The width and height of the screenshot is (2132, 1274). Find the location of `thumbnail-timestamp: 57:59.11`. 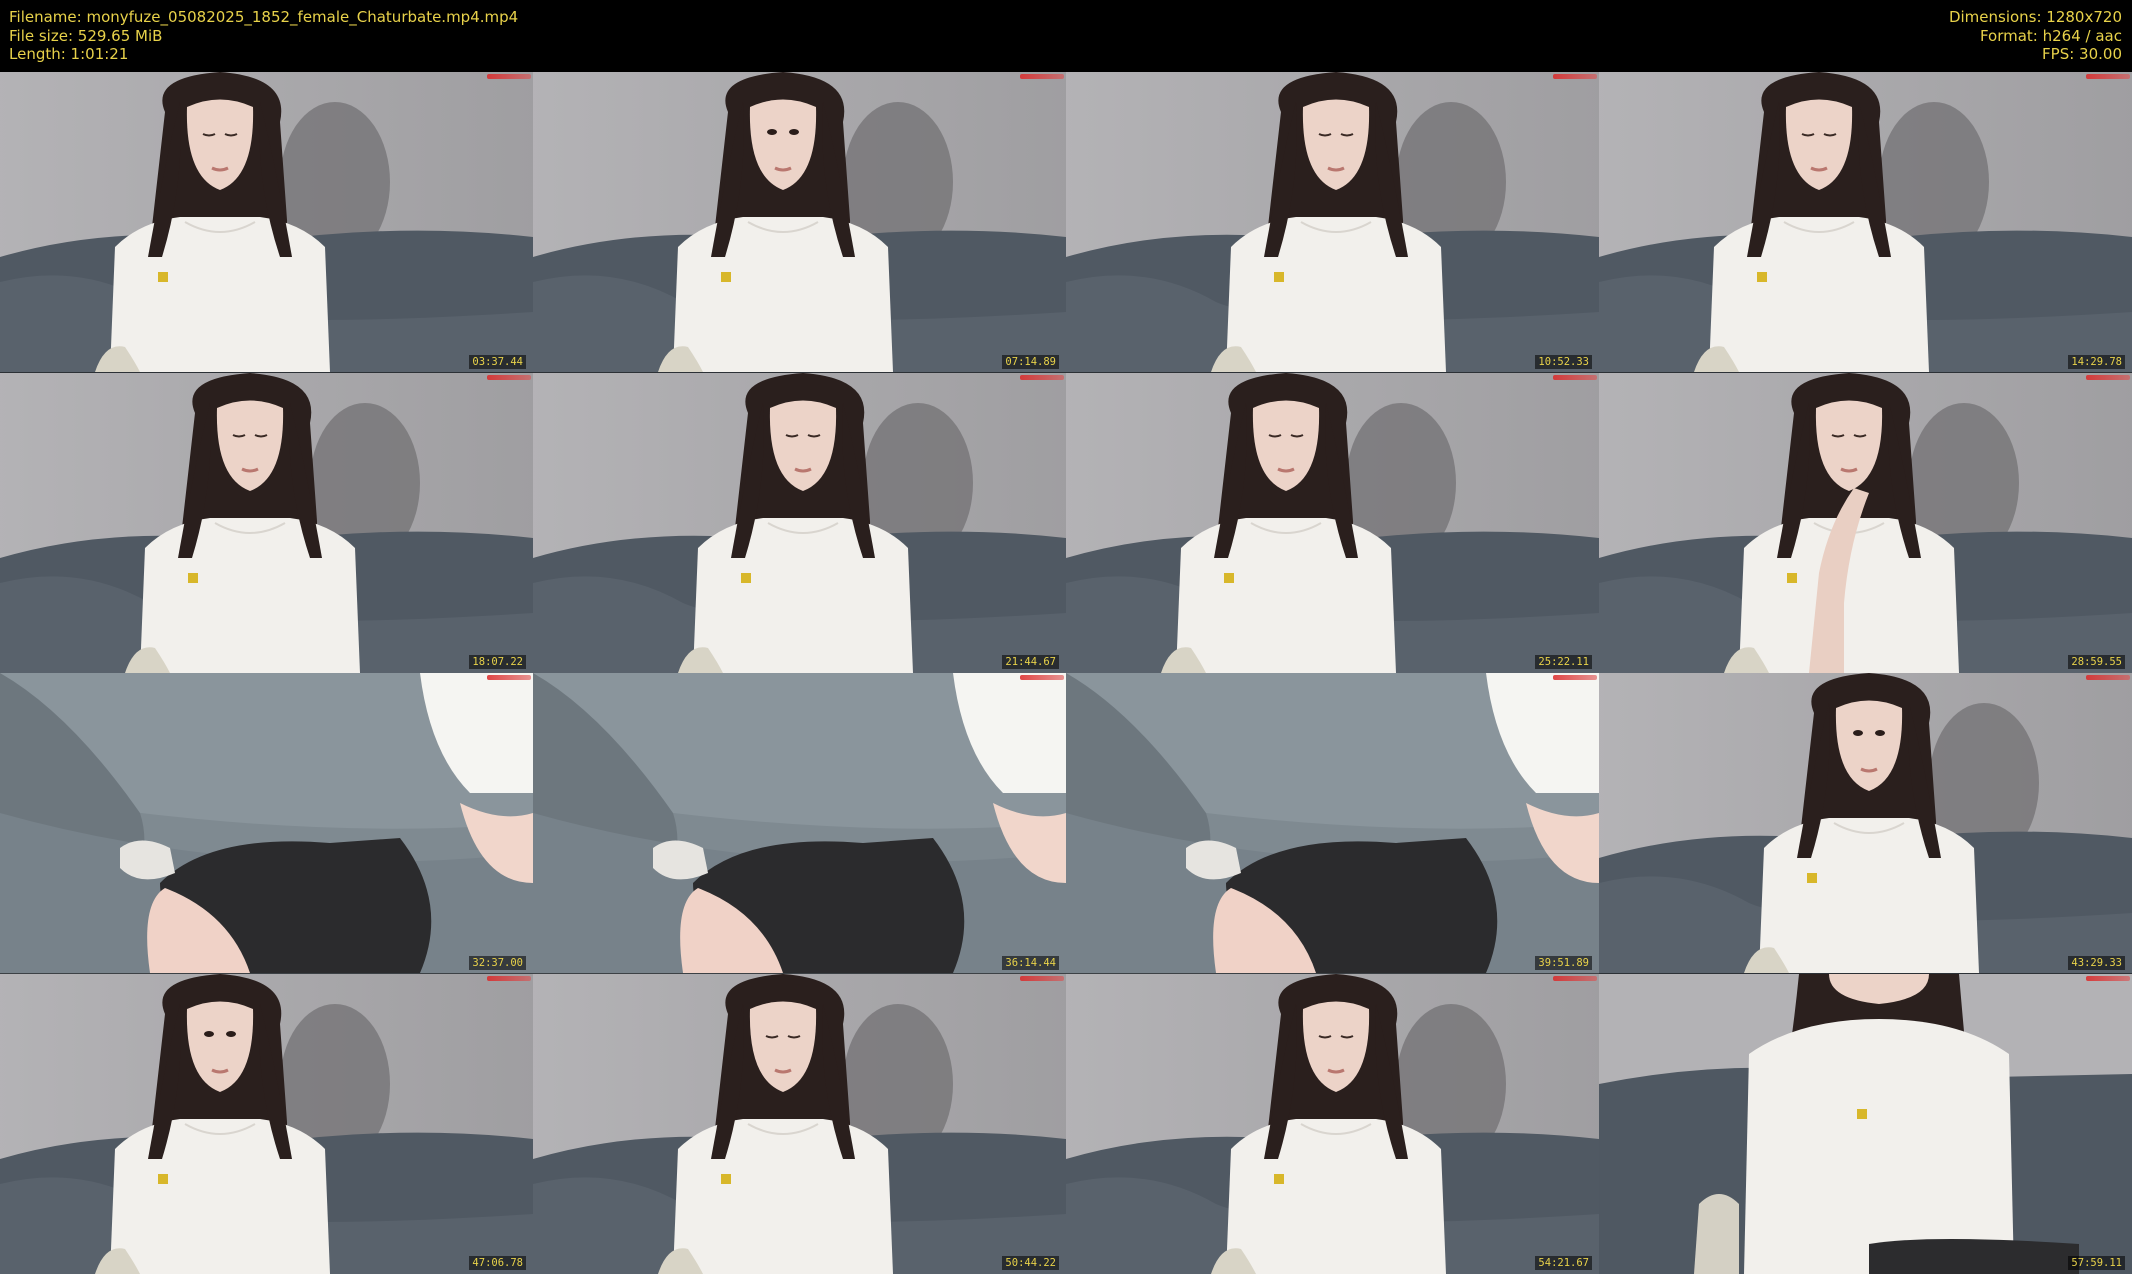

thumbnail-timestamp: 57:59.11 is located at coordinates (2096, 1263).